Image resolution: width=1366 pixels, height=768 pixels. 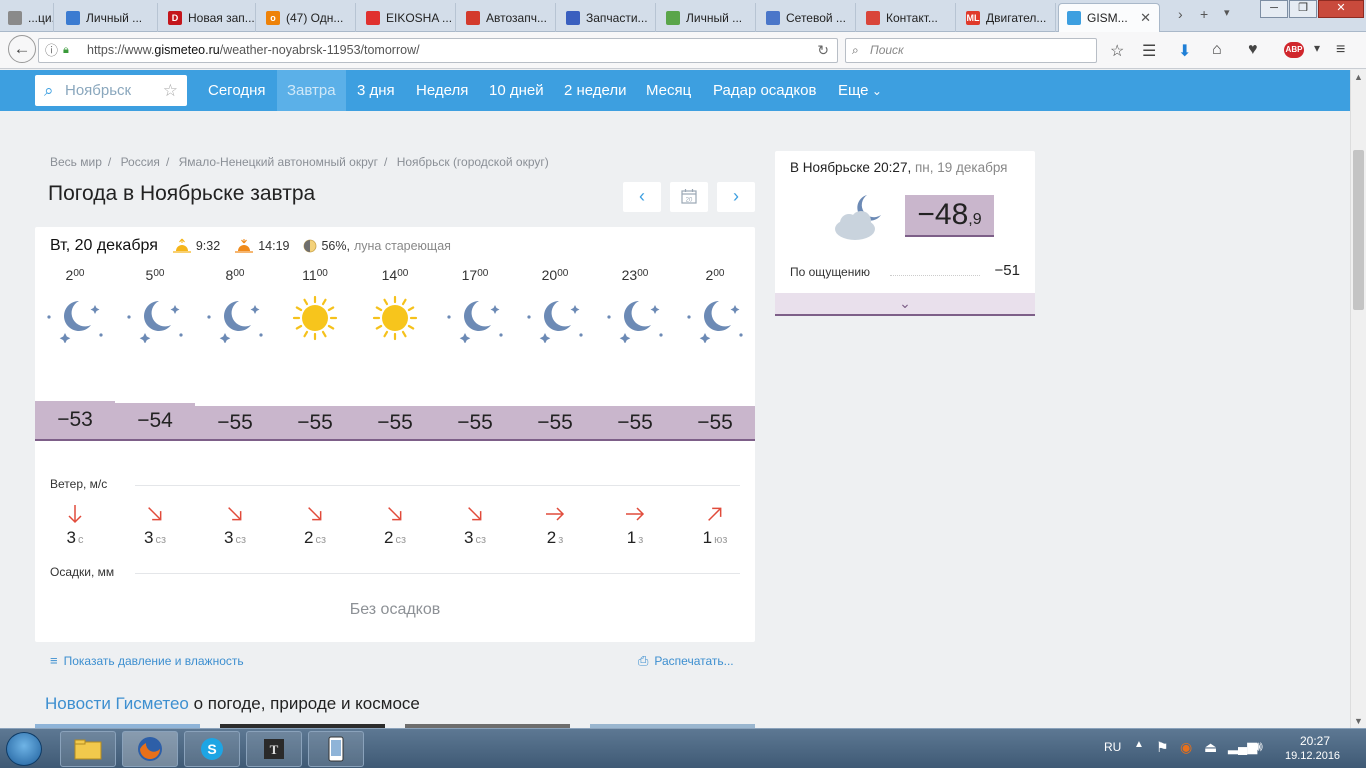 I want to click on home-icon: ⌂, so click(x=1217, y=50).